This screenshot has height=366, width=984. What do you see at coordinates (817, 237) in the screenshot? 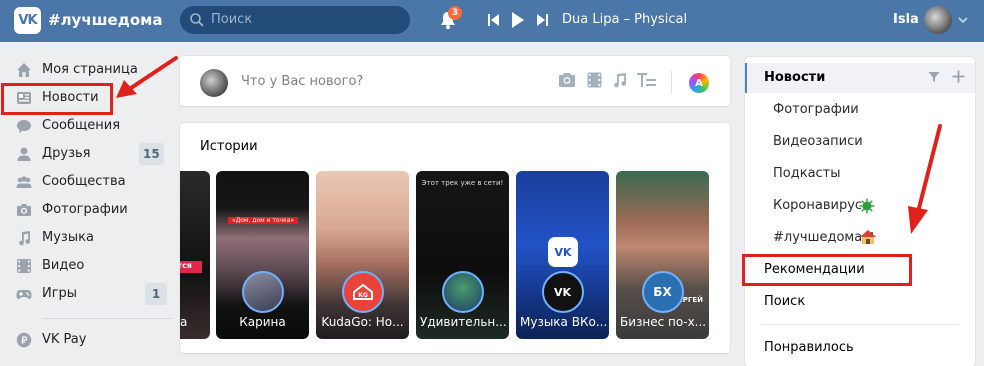
I see `filter-stay-home: #лучшедома` at bounding box center [817, 237].